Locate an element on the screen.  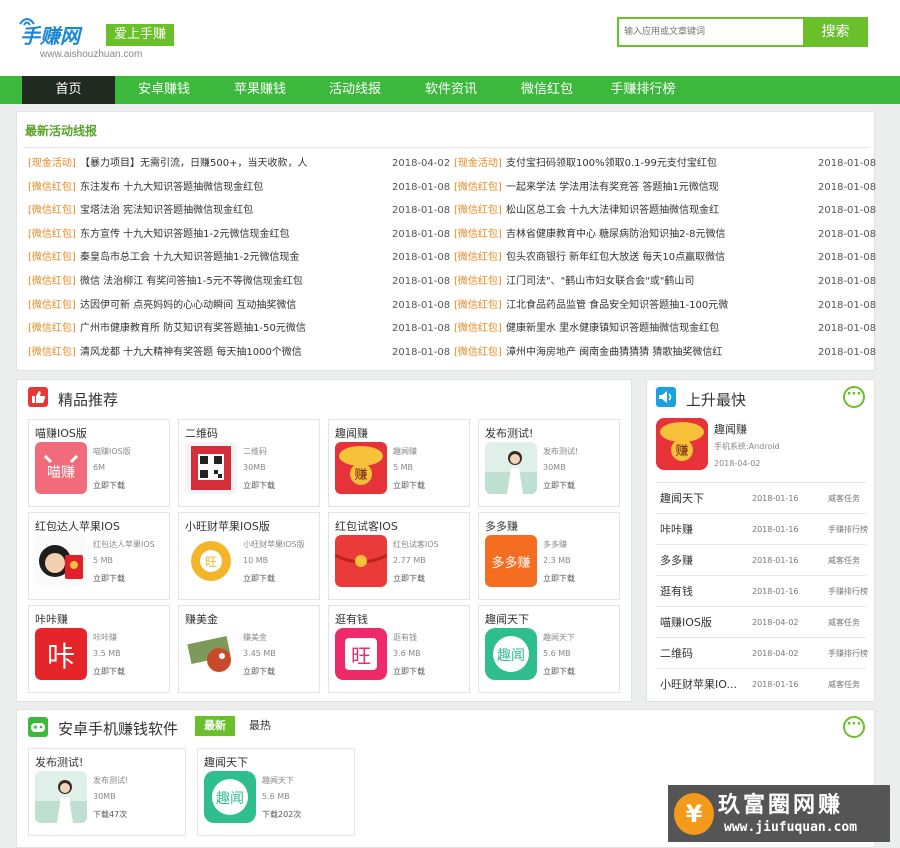
news-link: 一起来学法 学法用法有奖竞答 答题抽1元微信现 is located at coordinates (633, 187).